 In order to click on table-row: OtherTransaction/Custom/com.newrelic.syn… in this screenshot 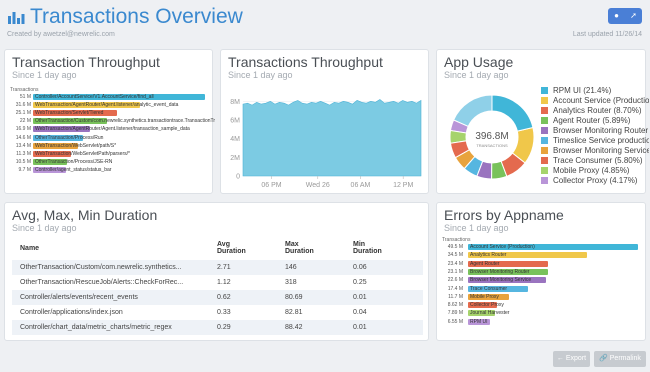, I will do `click(217, 267)`.